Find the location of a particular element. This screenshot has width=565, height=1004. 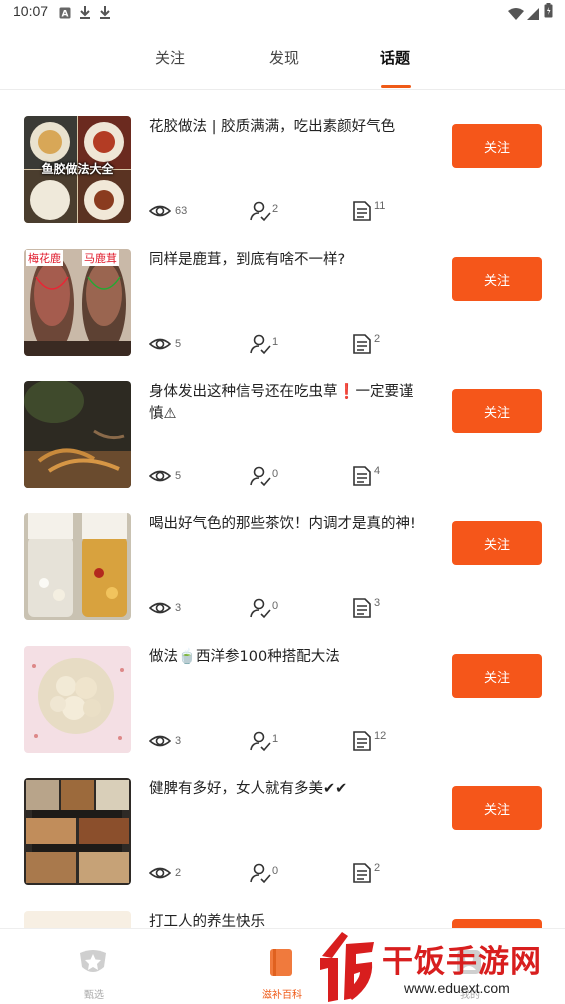

star-badge-icon is located at coordinates (93, 964).